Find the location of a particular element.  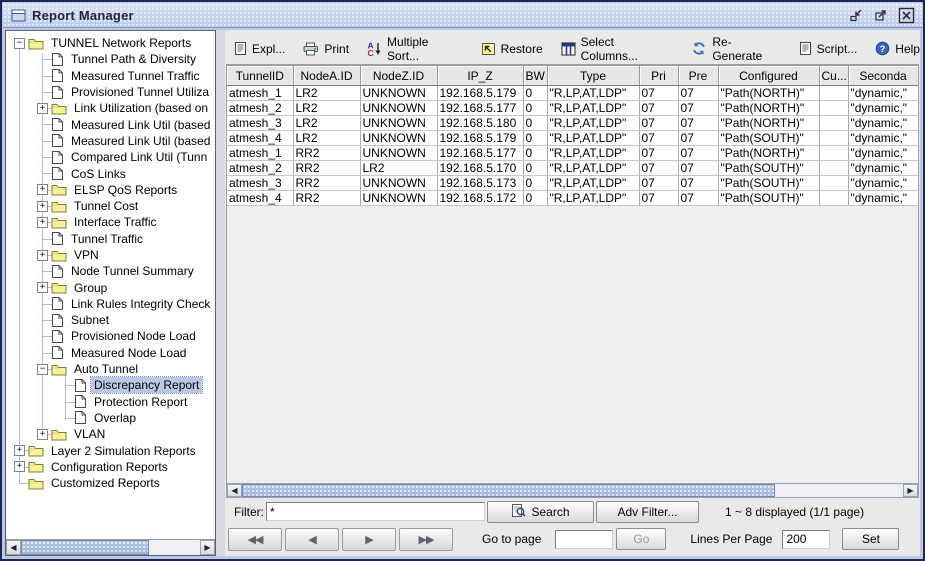

go-button: Go is located at coordinates (641, 539).